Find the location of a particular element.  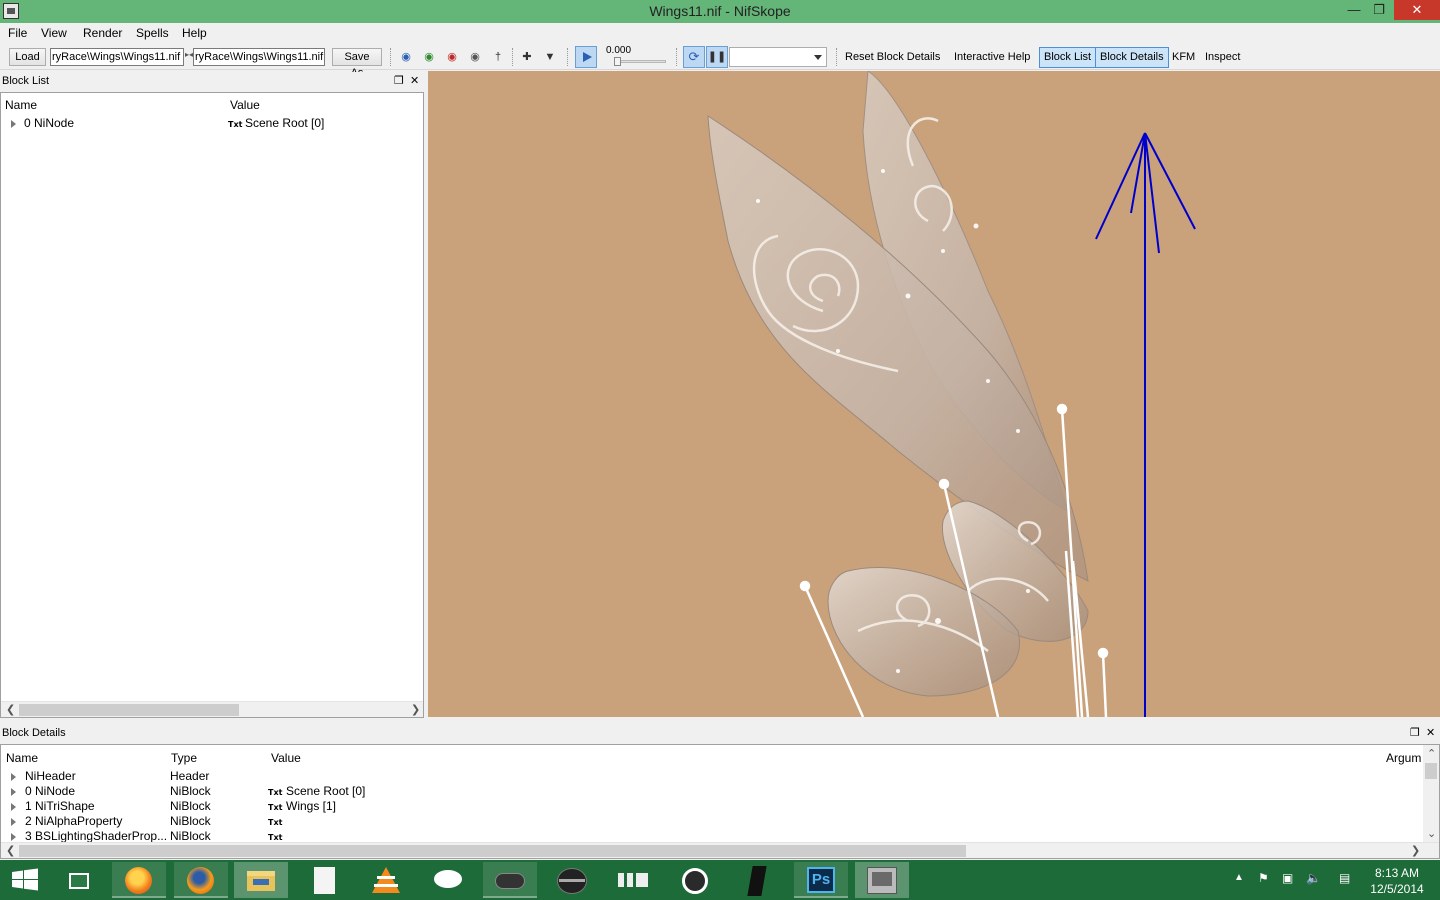

windows-logo-icon is located at coordinates (25, 879).